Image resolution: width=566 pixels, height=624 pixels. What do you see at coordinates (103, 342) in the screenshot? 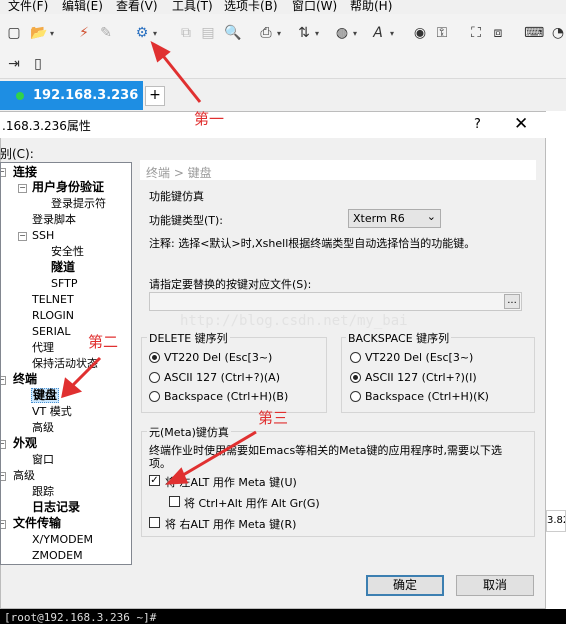
I see `annotation-second: 第二` at bounding box center [103, 342].